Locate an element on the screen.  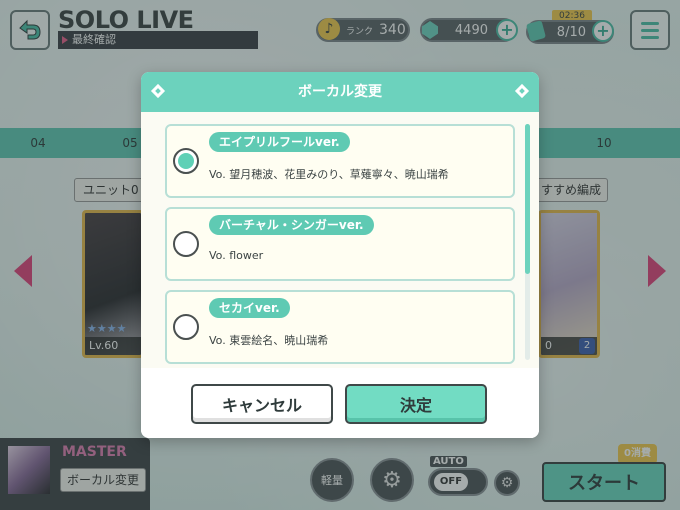
dialog-header: ボーカル変更 is located at coordinates (340, 92).